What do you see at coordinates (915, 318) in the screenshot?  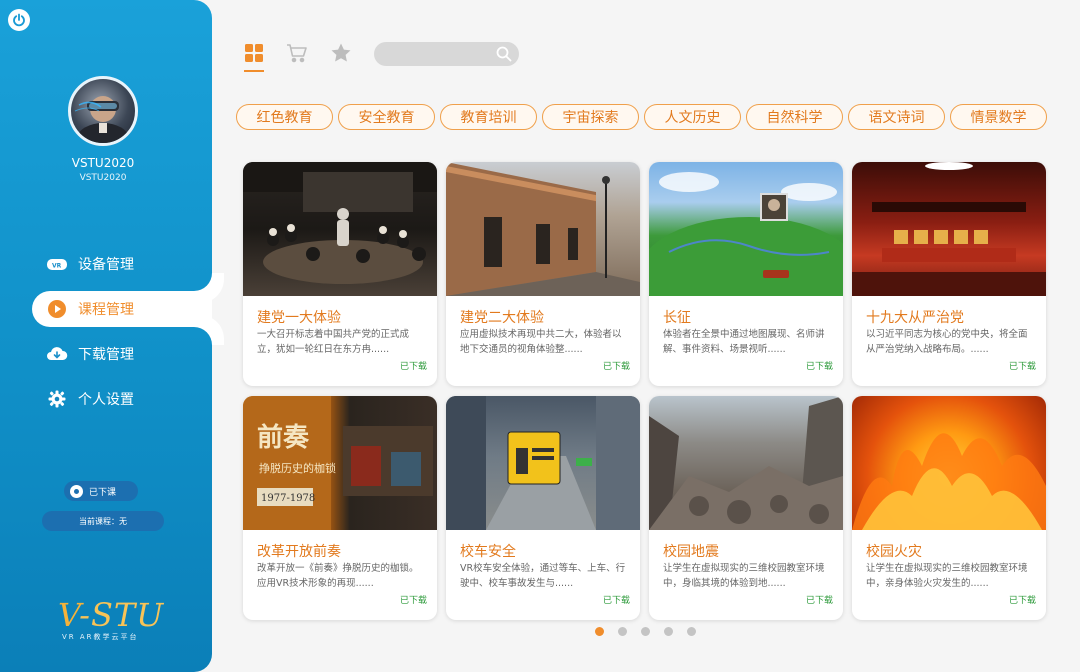 I see `course-title: 十九大从严治党` at bounding box center [915, 318].